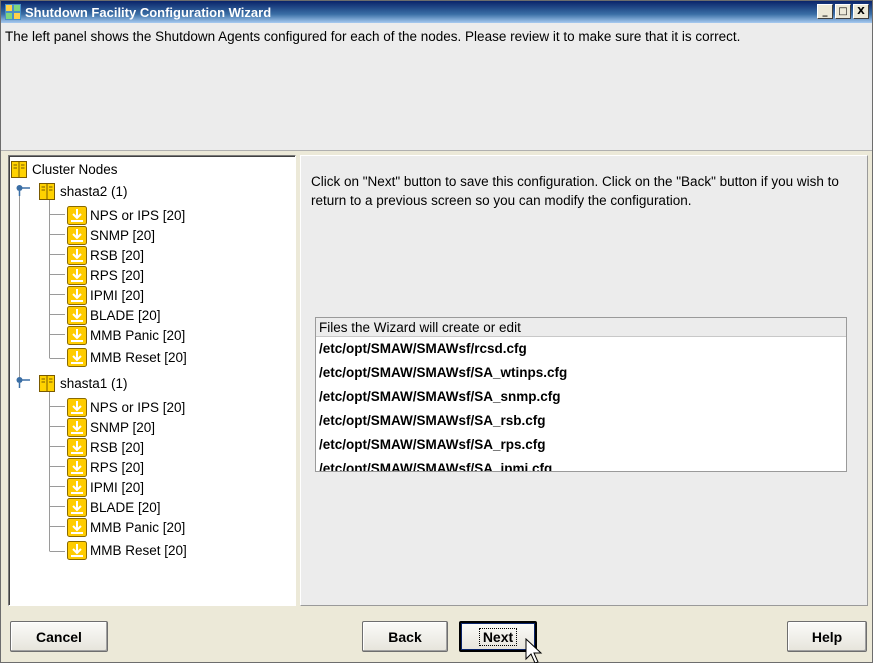  I want to click on files-list-header: Files the Wizard will create or edit, so click(581, 327).